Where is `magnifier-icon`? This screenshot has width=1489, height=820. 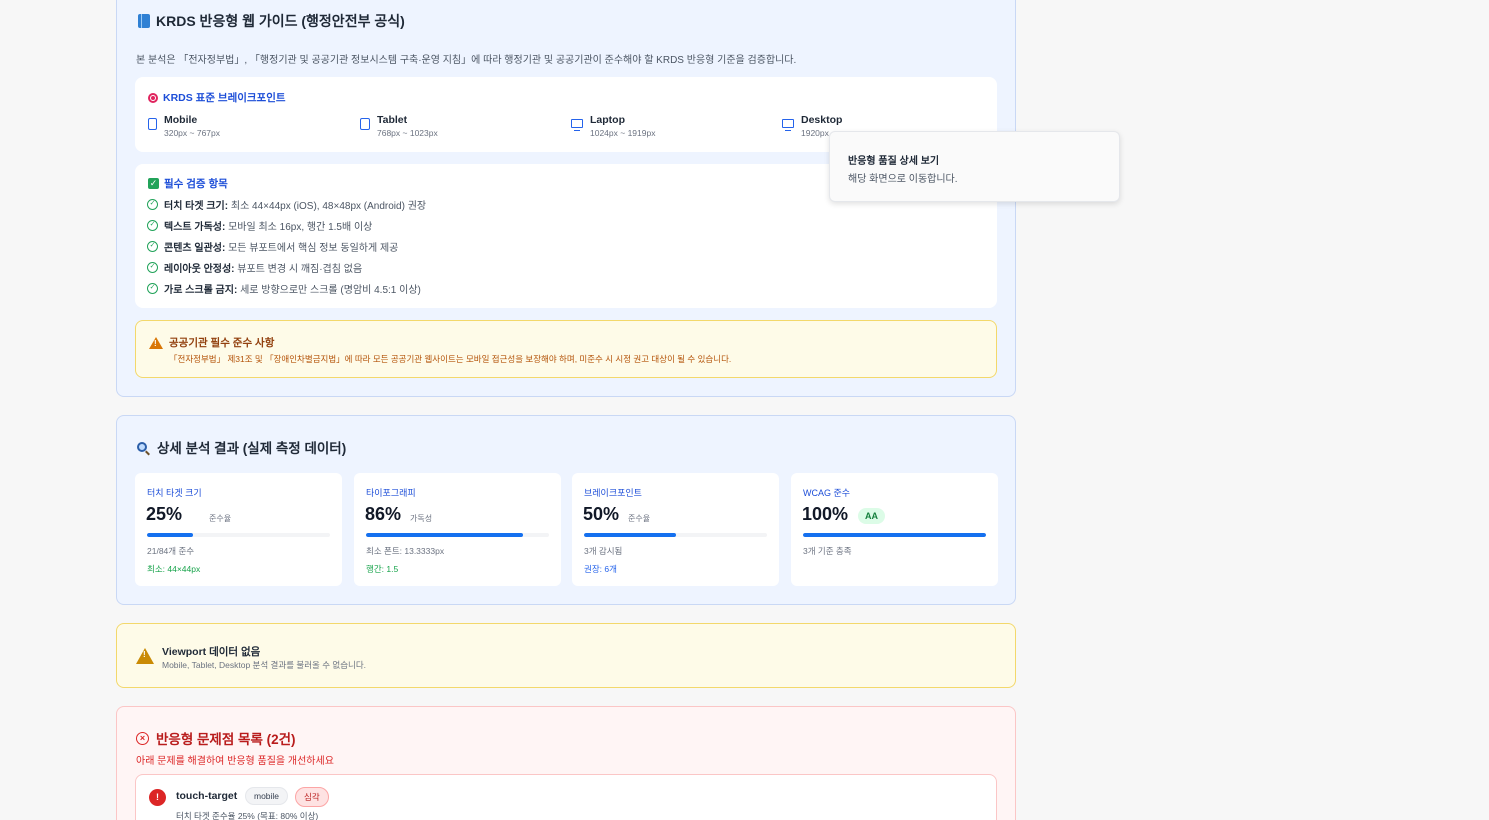
magnifier-icon is located at coordinates (142, 447).